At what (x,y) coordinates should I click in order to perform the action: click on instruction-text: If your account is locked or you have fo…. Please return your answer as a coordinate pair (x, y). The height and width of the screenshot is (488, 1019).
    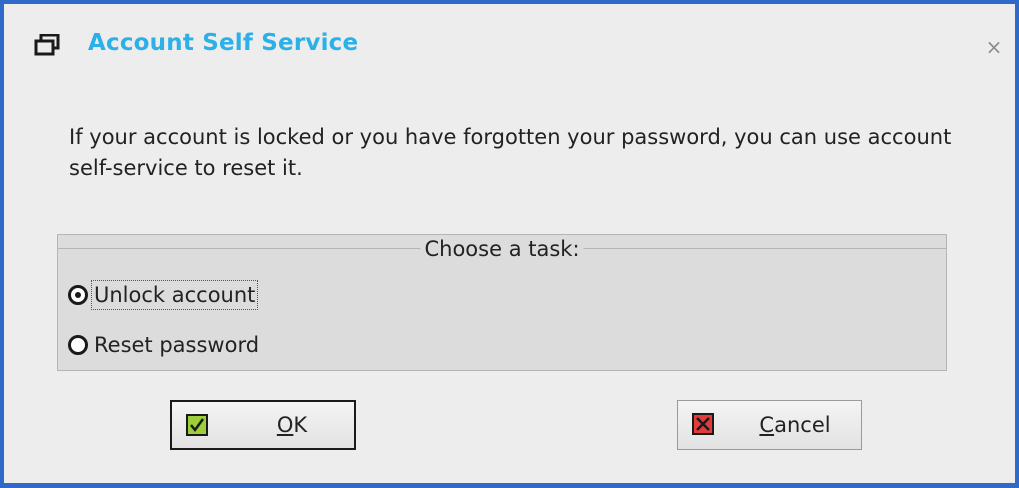
    Looking at the image, I should click on (510, 152).